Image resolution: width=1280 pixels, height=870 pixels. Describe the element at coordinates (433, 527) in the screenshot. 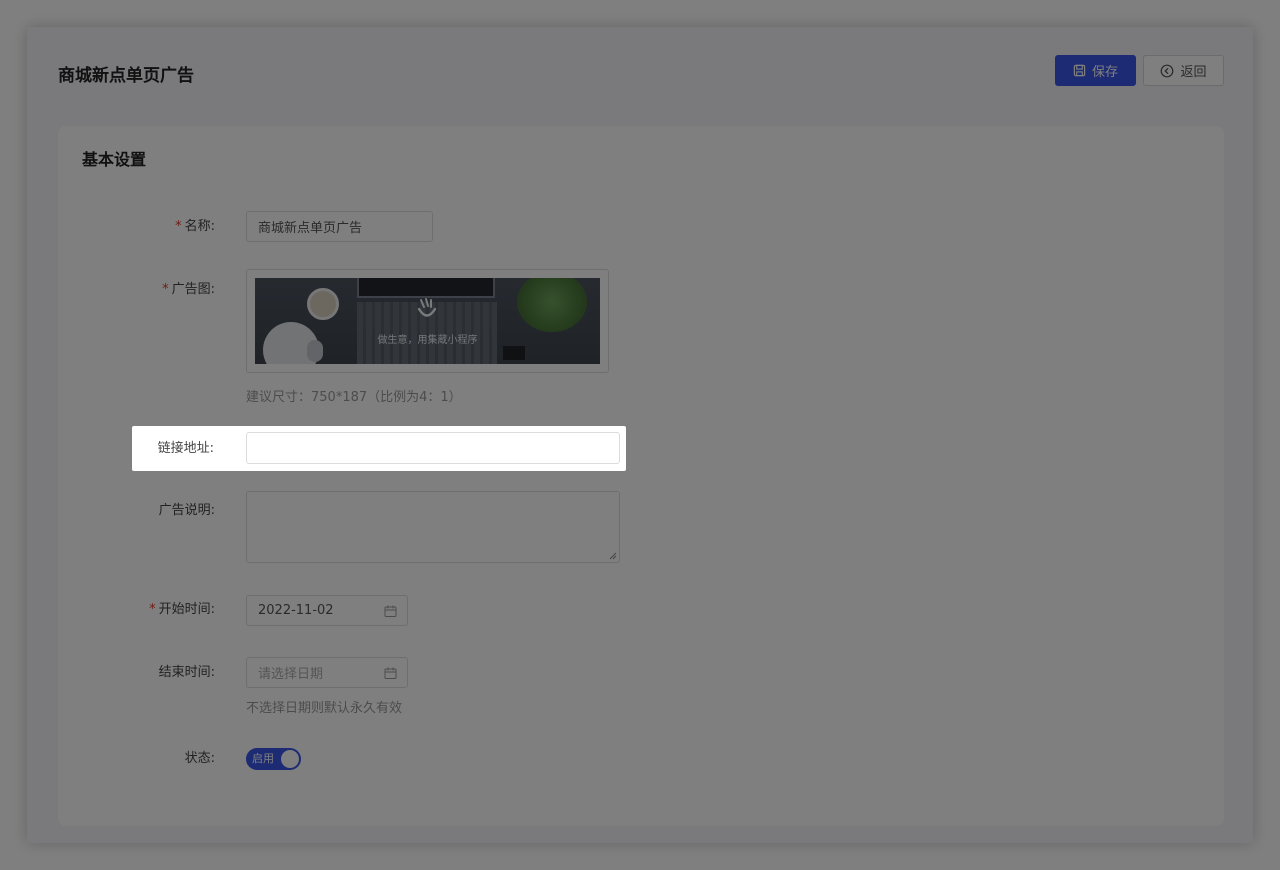

I see `description-textarea` at that location.